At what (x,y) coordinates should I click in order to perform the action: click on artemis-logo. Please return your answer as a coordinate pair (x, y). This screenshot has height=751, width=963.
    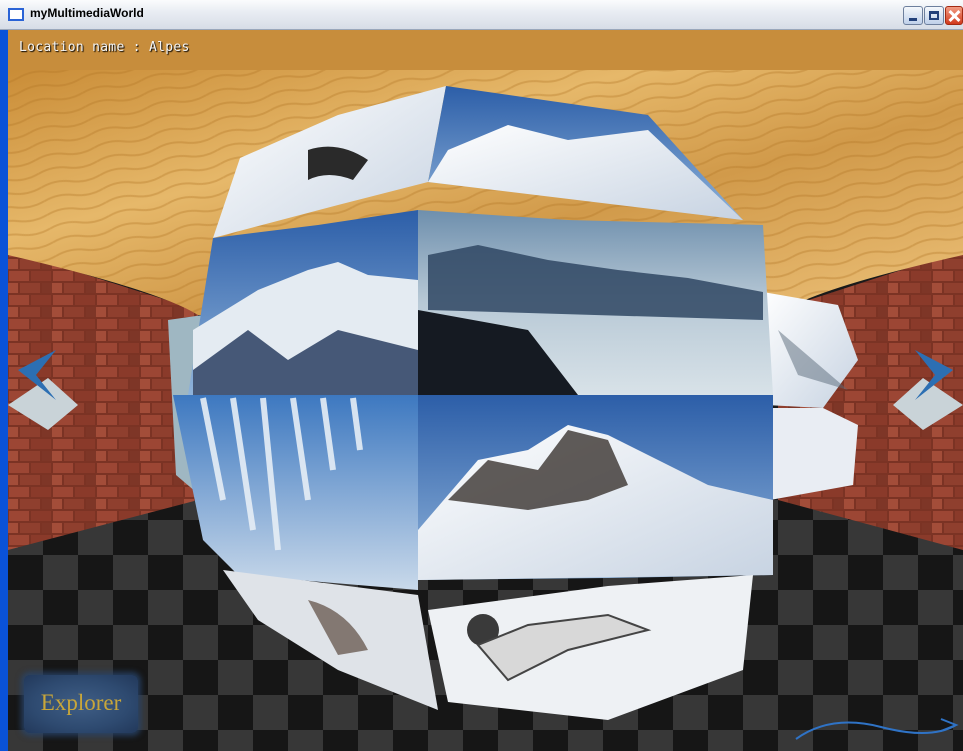
    Looking at the image, I should click on (876, 729).